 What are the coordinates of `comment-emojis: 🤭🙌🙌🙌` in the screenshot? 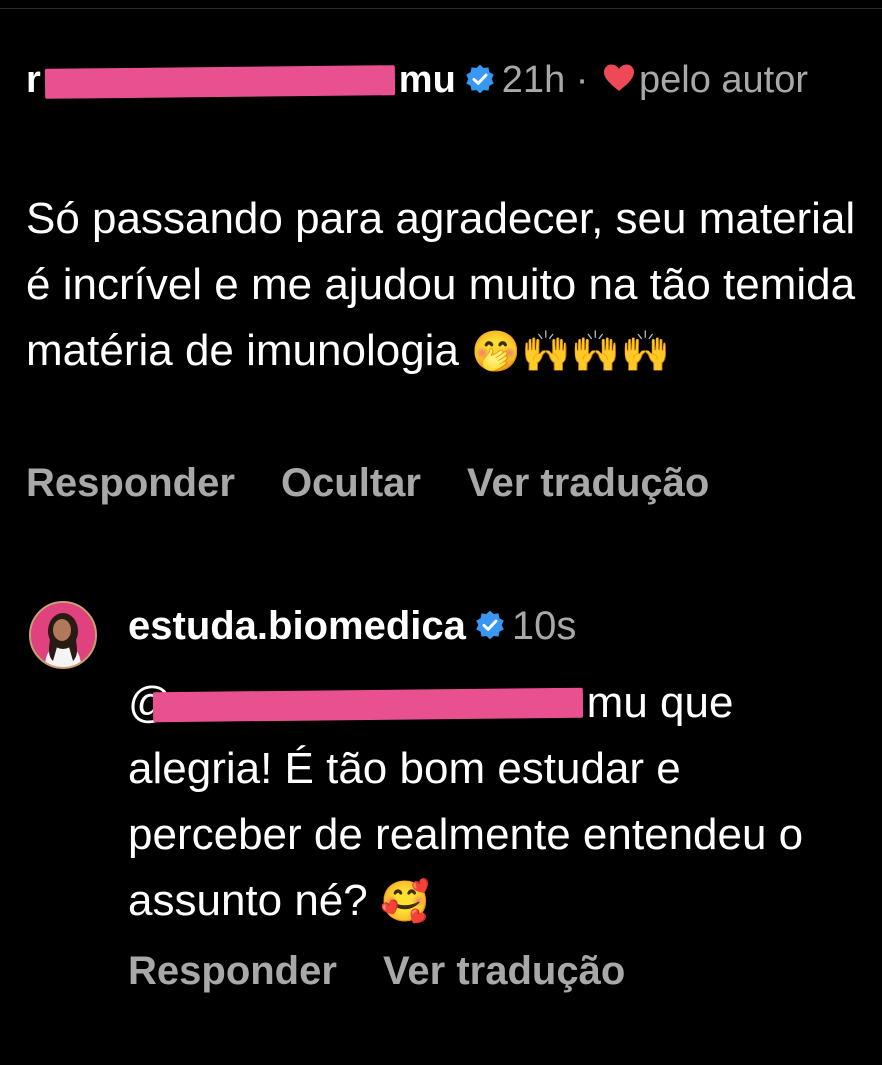 It's located at (571, 352).